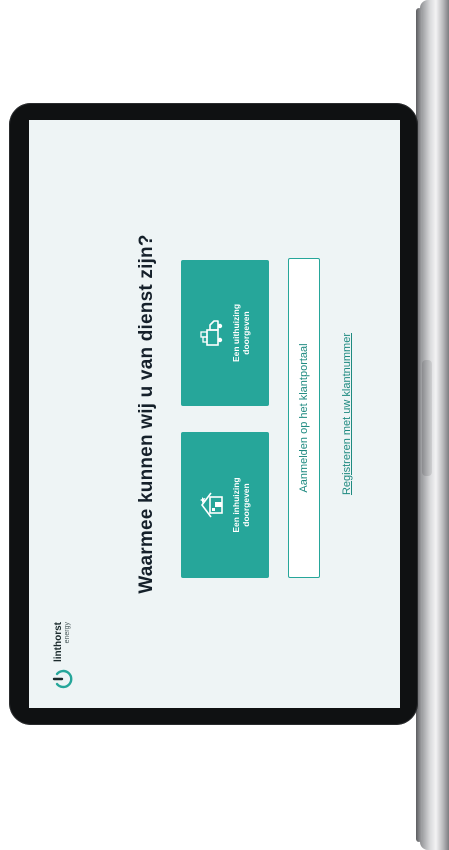 The width and height of the screenshot is (449, 850). I want to click on move-out-label-line2: doorgeven, so click(246, 333).